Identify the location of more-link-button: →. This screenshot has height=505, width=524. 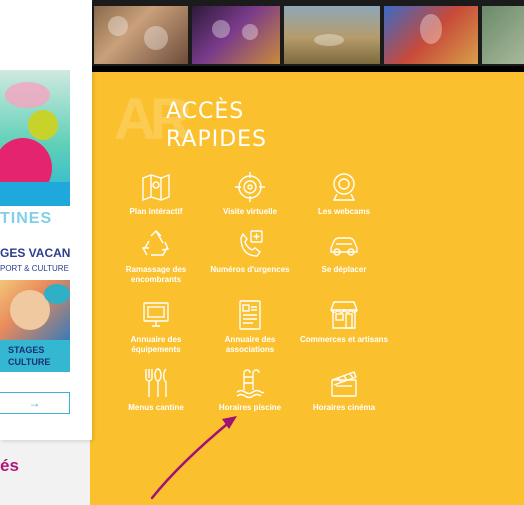
(35, 403).